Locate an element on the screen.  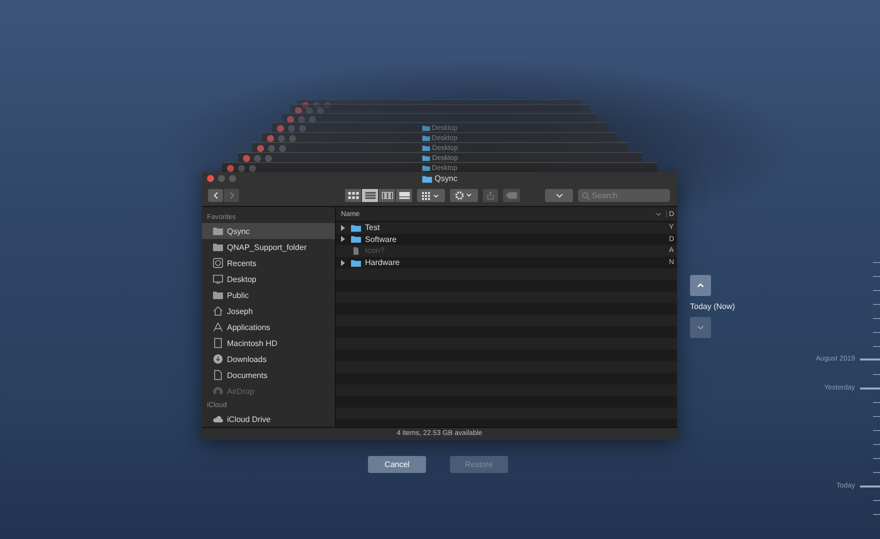
current-time-label: Today (Now) is located at coordinates (712, 306).